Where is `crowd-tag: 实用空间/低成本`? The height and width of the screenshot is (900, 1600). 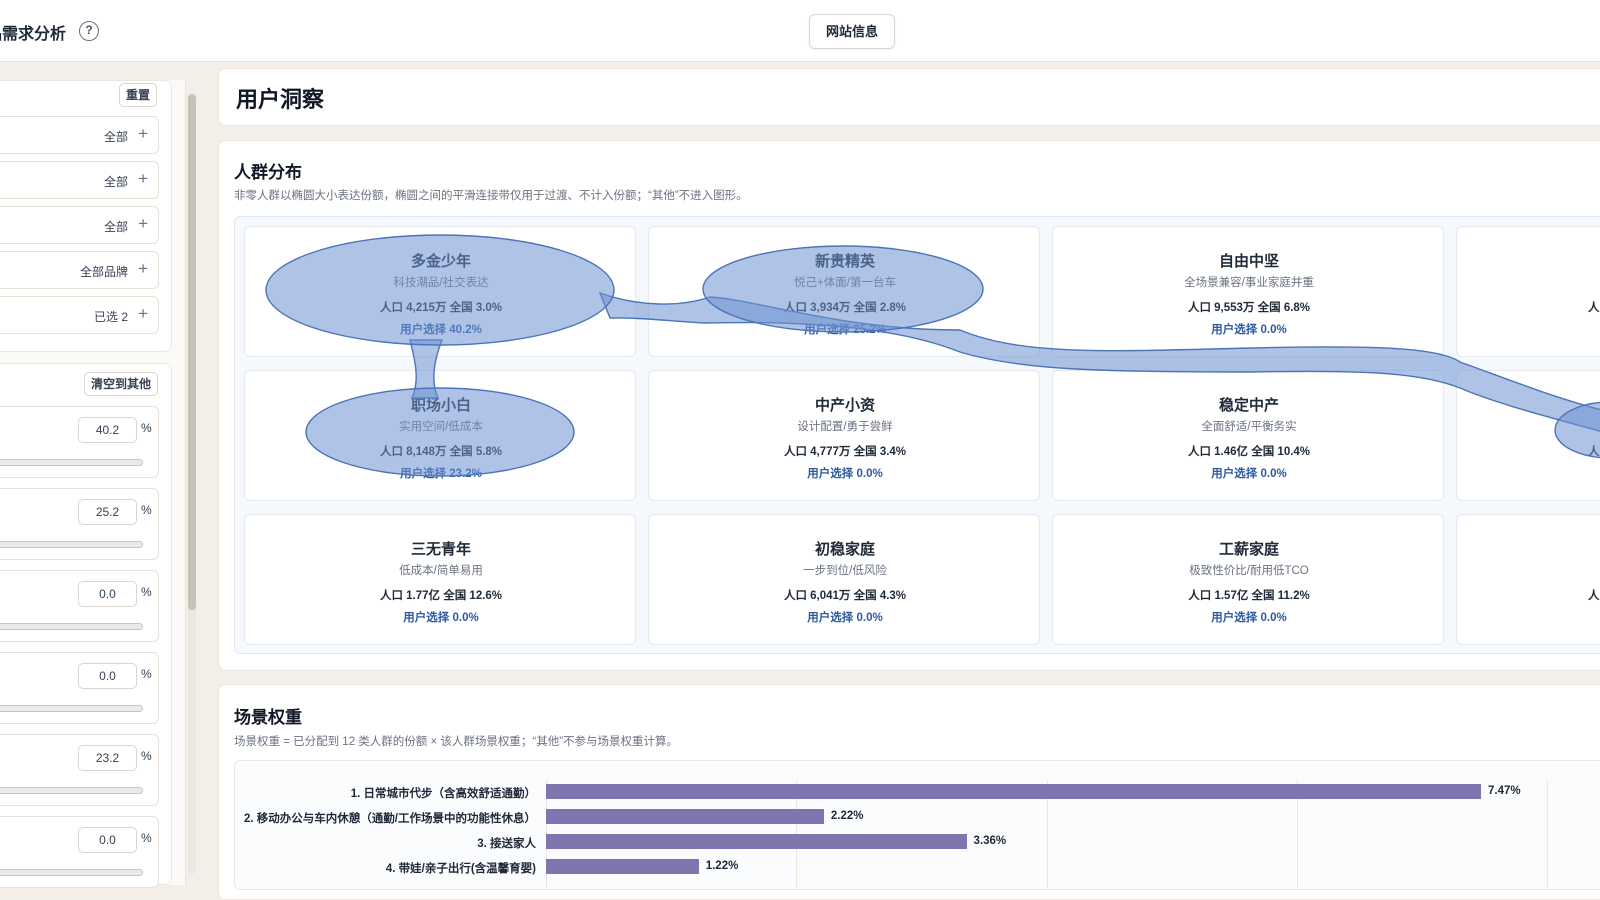
crowd-tag: 实用空间/低成本 is located at coordinates (441, 427).